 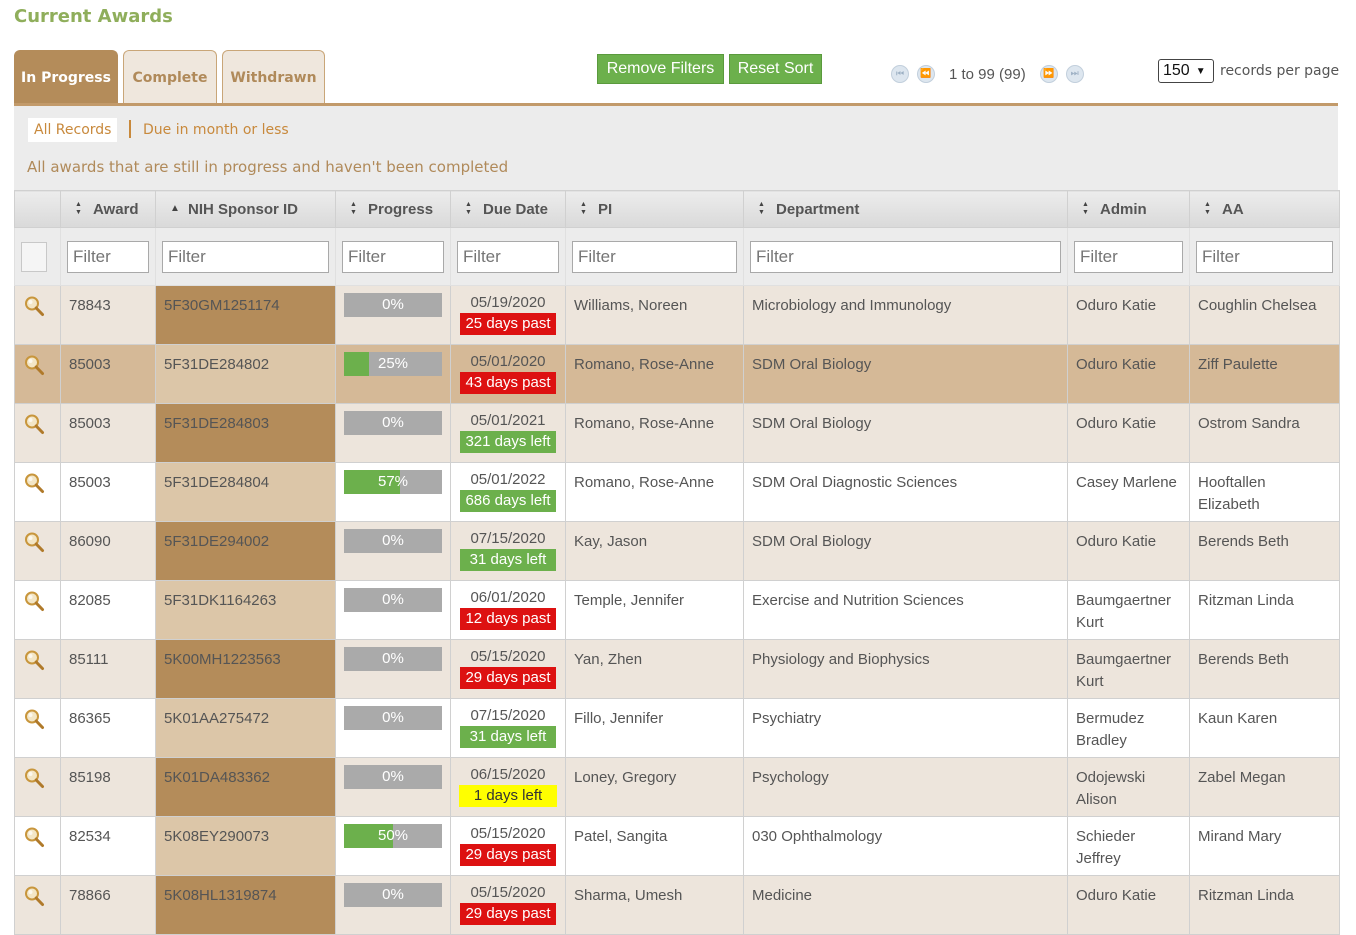 What do you see at coordinates (905, 256) in the screenshot?
I see `filter-input-department` at bounding box center [905, 256].